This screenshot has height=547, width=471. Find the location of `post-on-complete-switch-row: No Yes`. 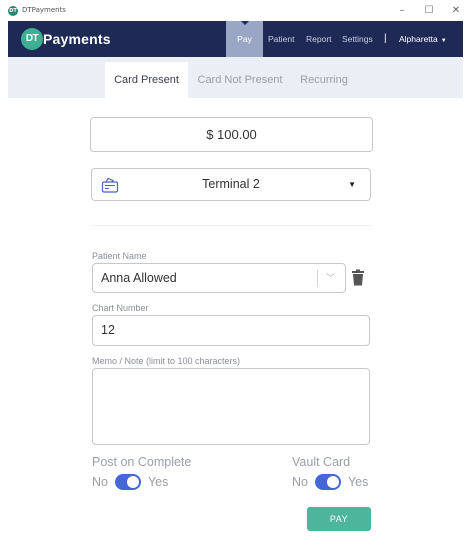

post-on-complete-switch-row: No Yes is located at coordinates (130, 482).